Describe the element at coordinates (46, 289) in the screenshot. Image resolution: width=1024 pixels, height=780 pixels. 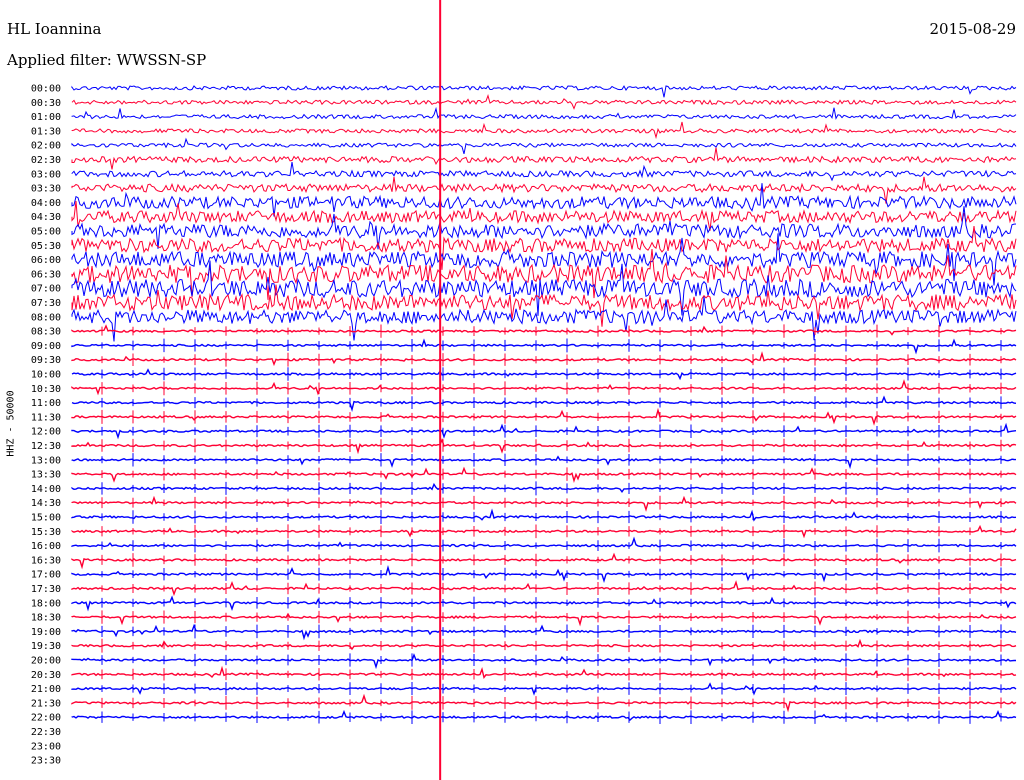
I see `row-time-label: 07:00` at that location.